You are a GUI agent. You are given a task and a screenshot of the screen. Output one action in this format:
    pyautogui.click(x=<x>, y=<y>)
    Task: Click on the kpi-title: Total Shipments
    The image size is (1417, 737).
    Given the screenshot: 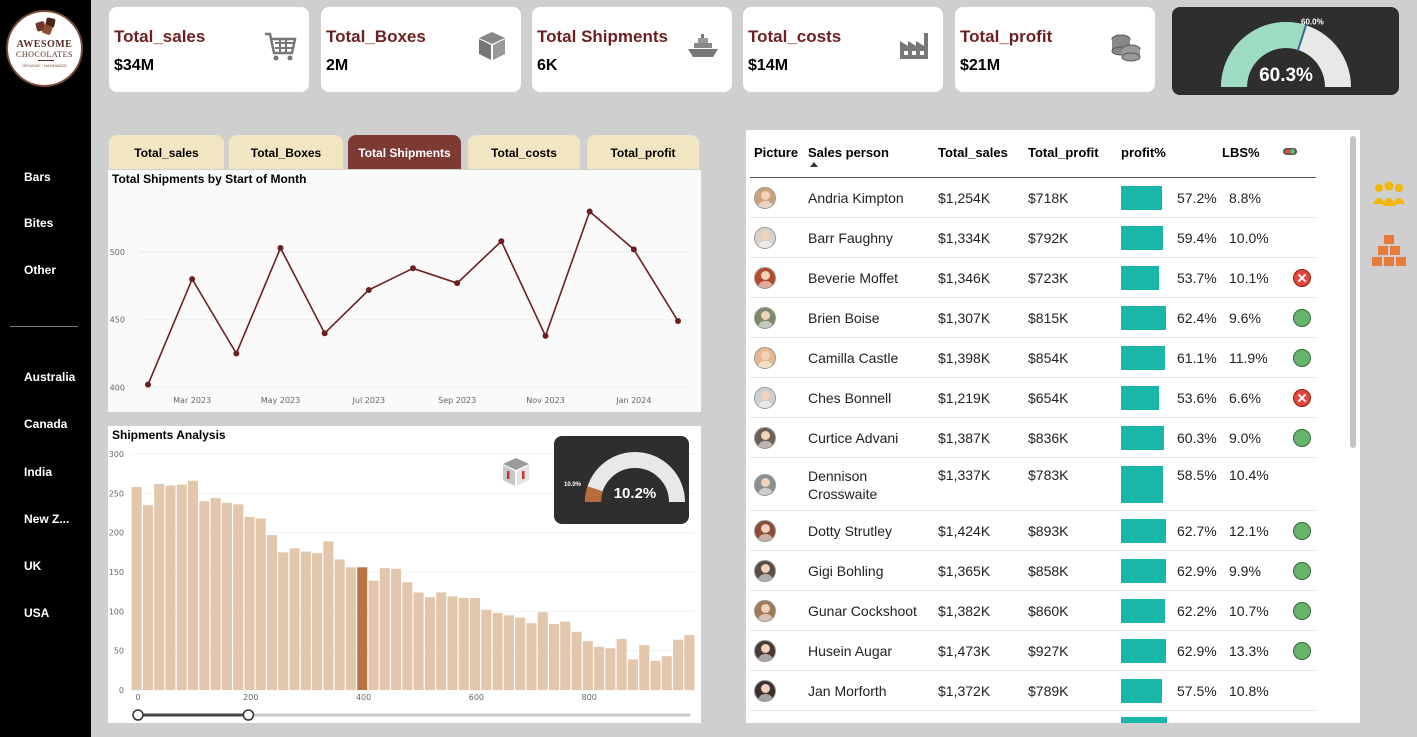 What is the action you would take?
    pyautogui.click(x=602, y=36)
    